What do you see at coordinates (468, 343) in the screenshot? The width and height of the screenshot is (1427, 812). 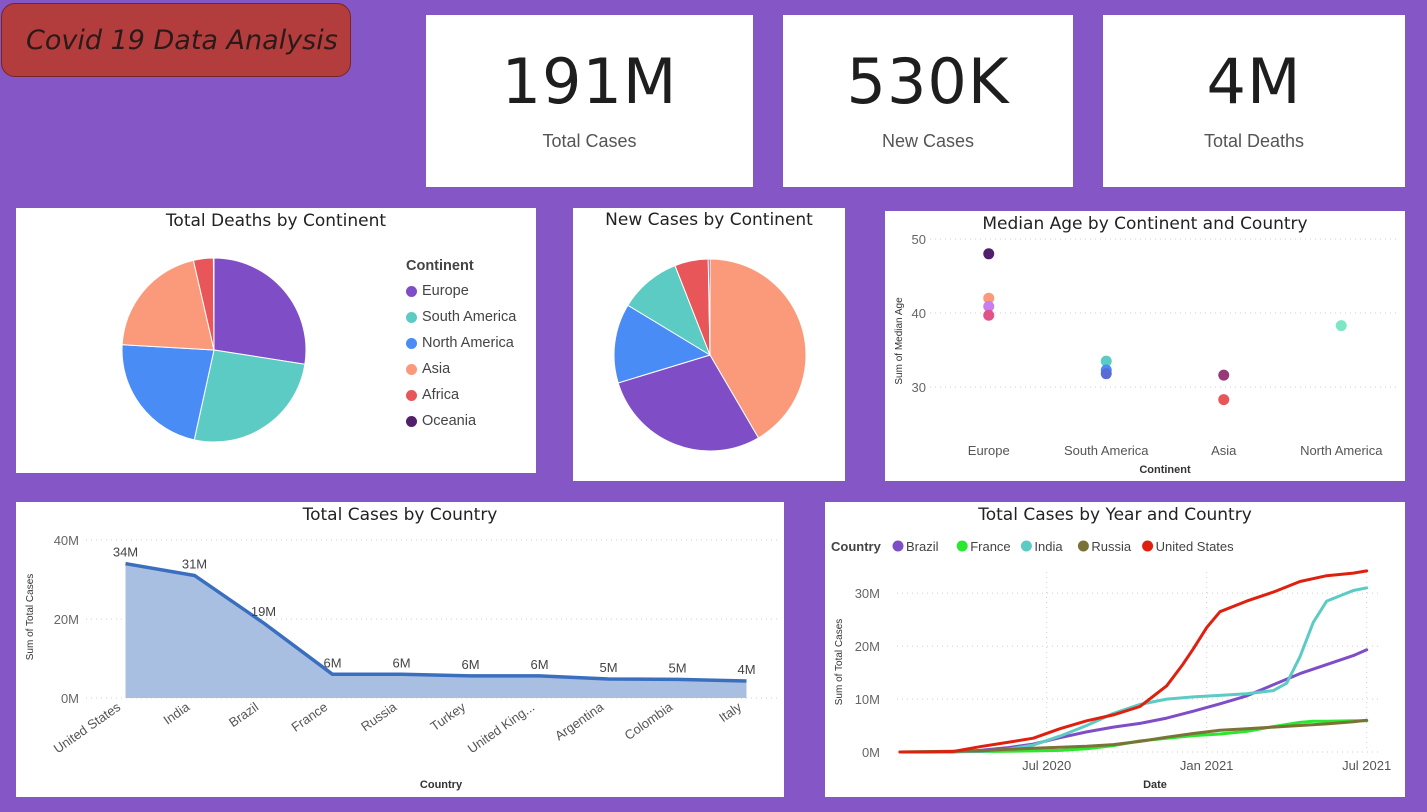 I see `legend-label: North America` at bounding box center [468, 343].